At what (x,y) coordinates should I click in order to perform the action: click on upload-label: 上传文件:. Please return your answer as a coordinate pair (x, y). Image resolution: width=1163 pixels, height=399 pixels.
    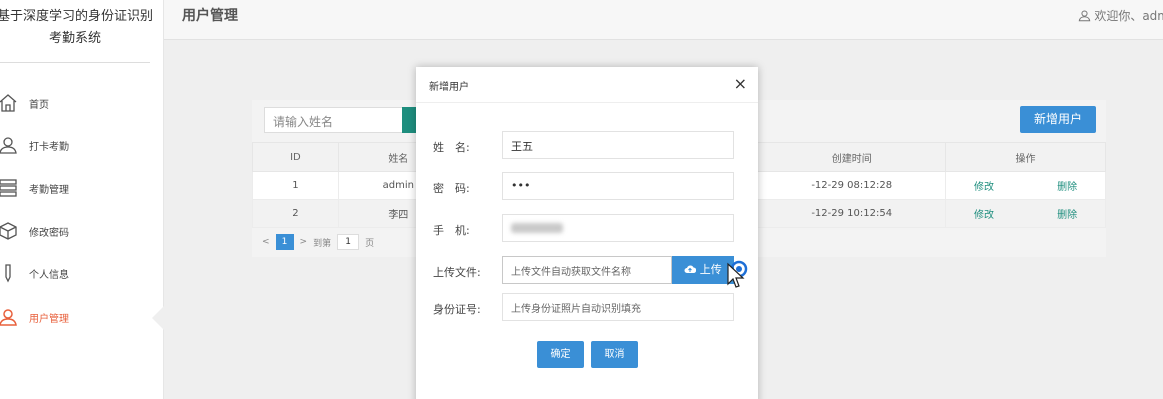
    Looking at the image, I should click on (457, 272).